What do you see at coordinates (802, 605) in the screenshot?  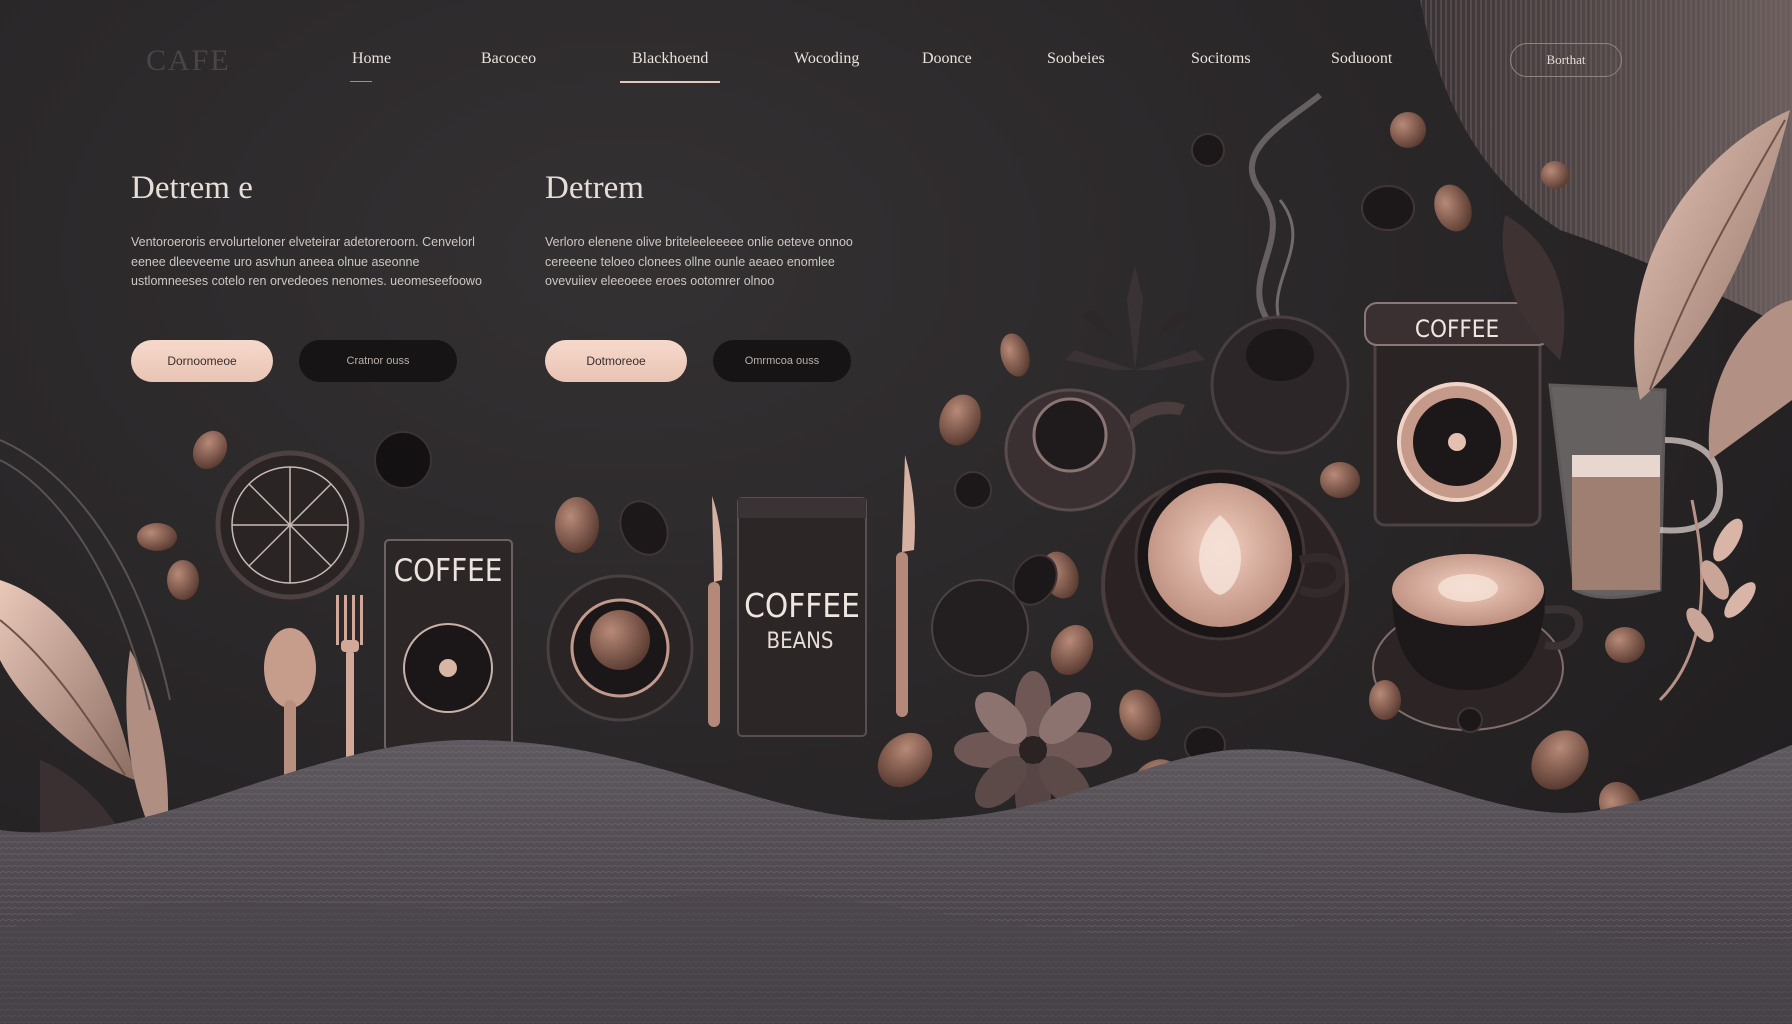 I see `coffee-beans-bag-label-top: COFFEE` at bounding box center [802, 605].